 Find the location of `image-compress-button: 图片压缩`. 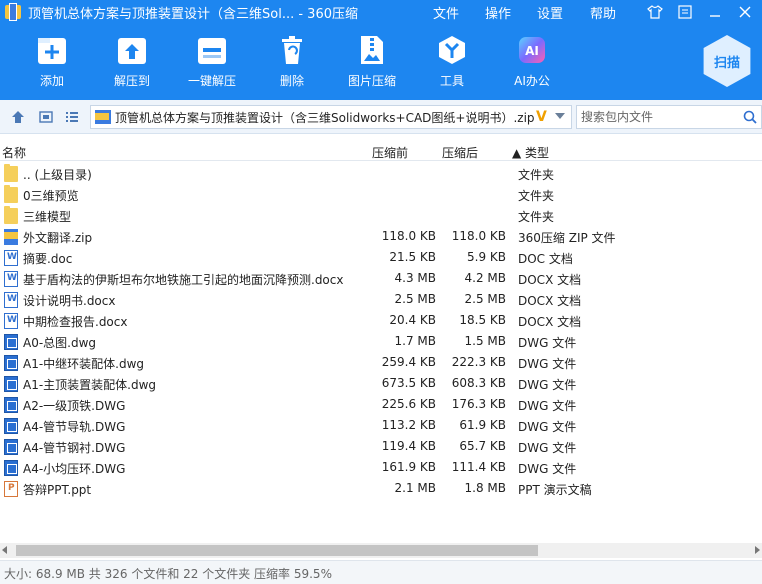

image-compress-button: 图片压缩 is located at coordinates (372, 61).